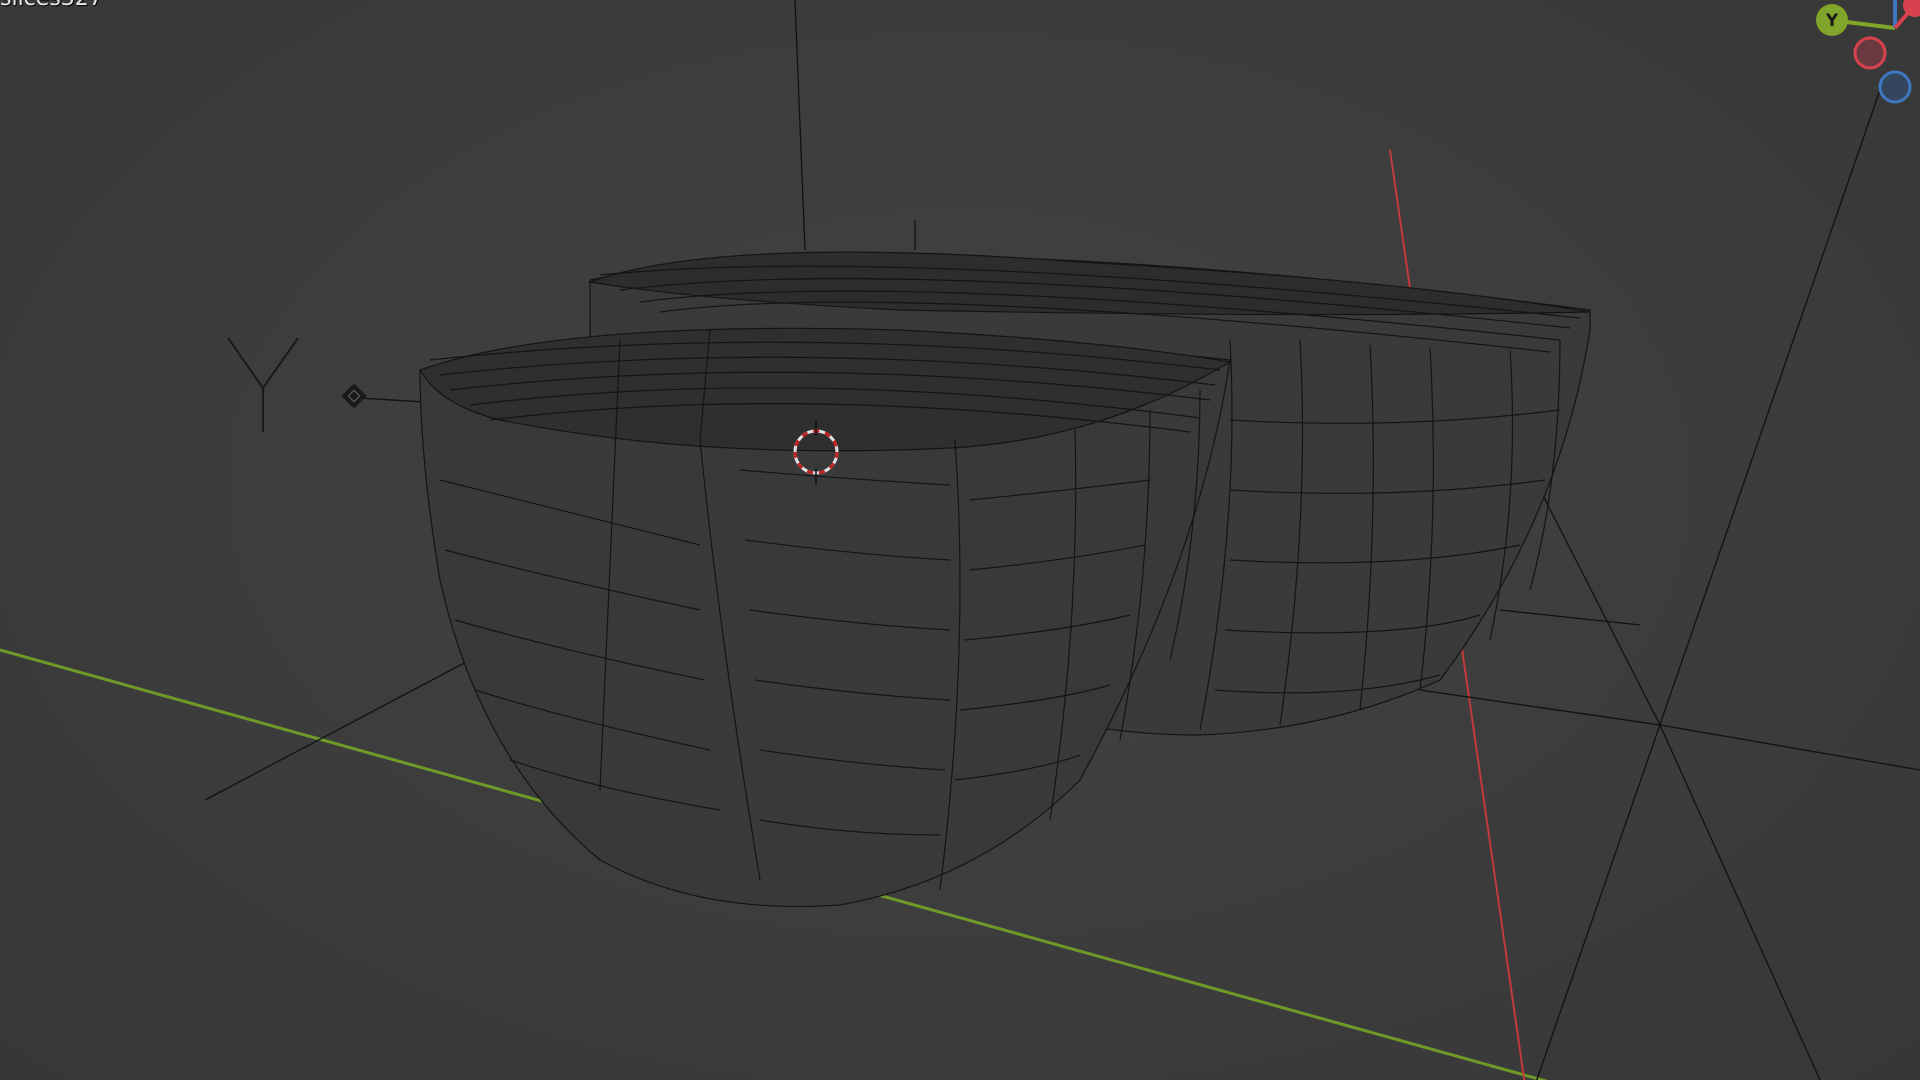  I want to click on empty-origin-icon, so click(354, 396).